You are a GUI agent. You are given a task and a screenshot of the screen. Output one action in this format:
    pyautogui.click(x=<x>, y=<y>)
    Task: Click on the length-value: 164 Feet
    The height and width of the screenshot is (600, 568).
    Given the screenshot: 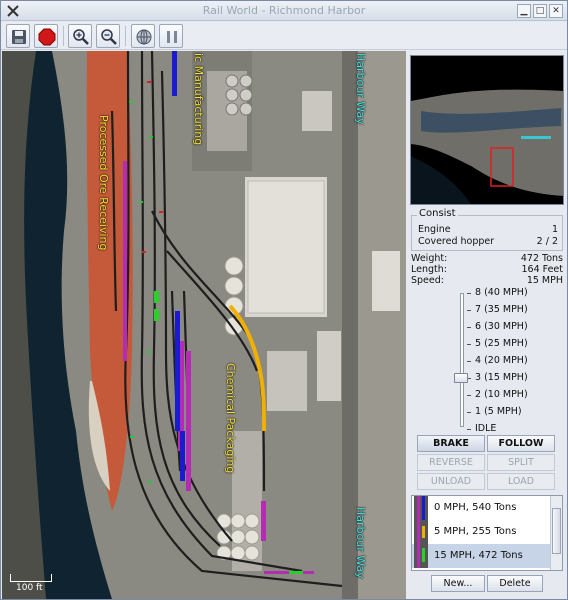 What is the action you would take?
    pyautogui.click(x=542, y=269)
    